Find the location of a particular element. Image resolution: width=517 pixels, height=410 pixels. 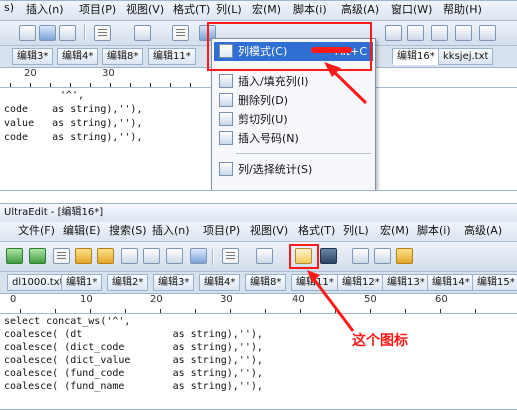

back-icon is located at coordinates (14, 256).